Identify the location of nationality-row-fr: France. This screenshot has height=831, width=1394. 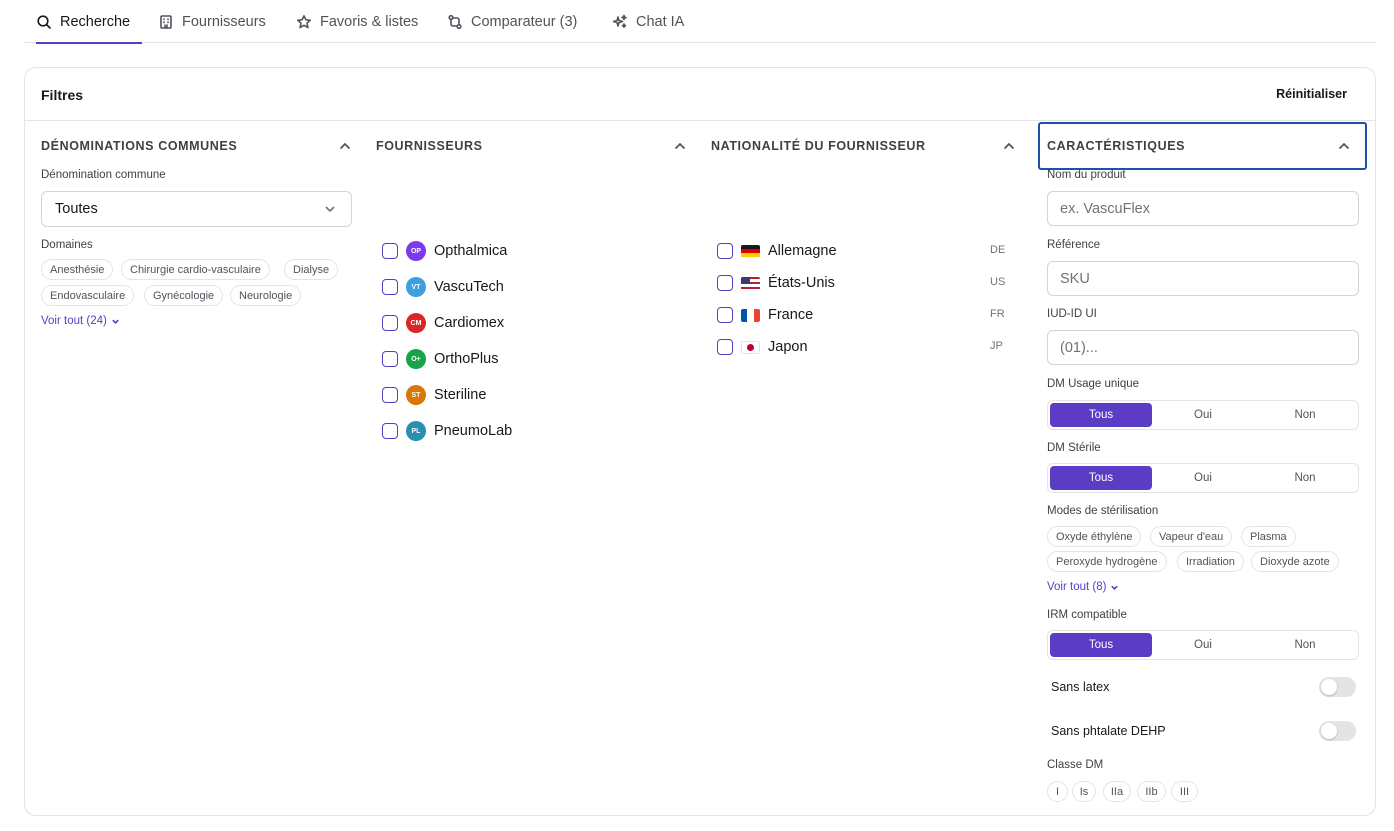
(765, 315).